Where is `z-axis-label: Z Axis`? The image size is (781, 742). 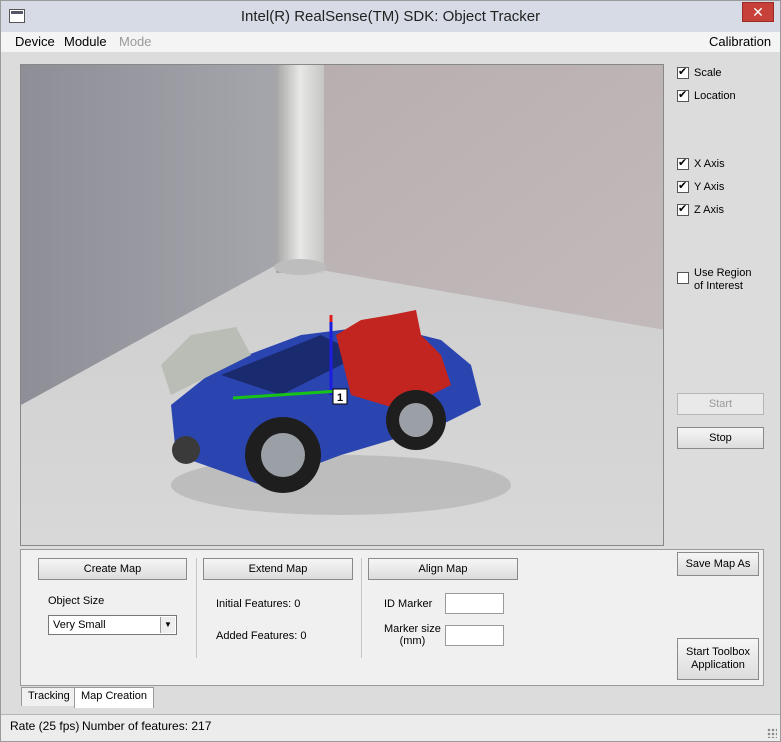
z-axis-label: Z Axis is located at coordinates (709, 210).